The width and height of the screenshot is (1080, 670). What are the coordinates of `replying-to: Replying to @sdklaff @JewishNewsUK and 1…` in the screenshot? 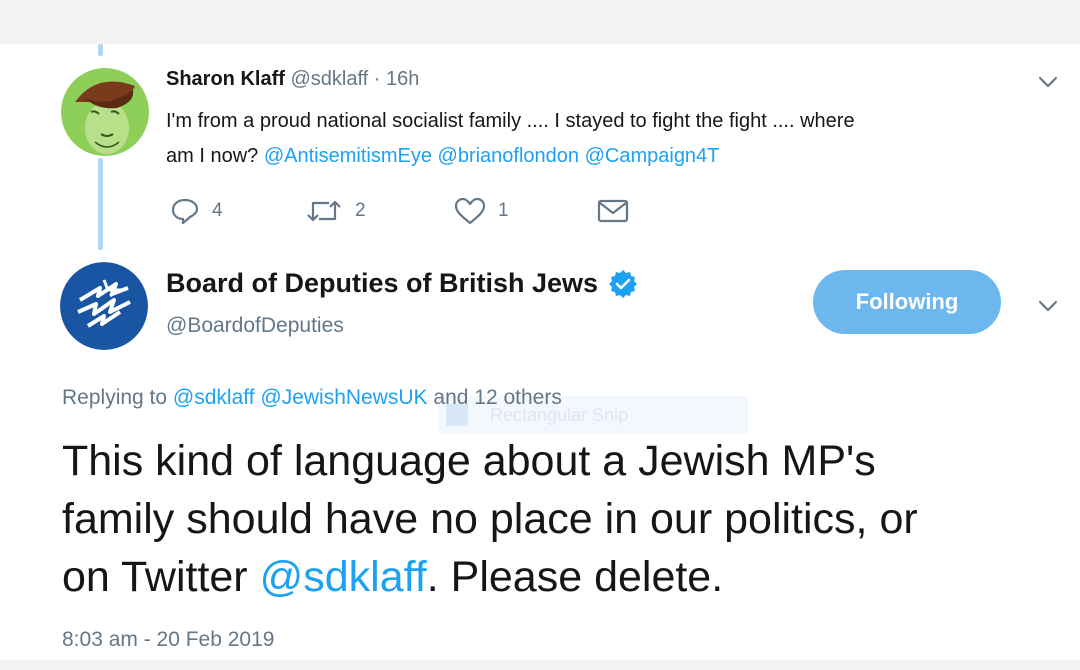 It's located at (312, 398).